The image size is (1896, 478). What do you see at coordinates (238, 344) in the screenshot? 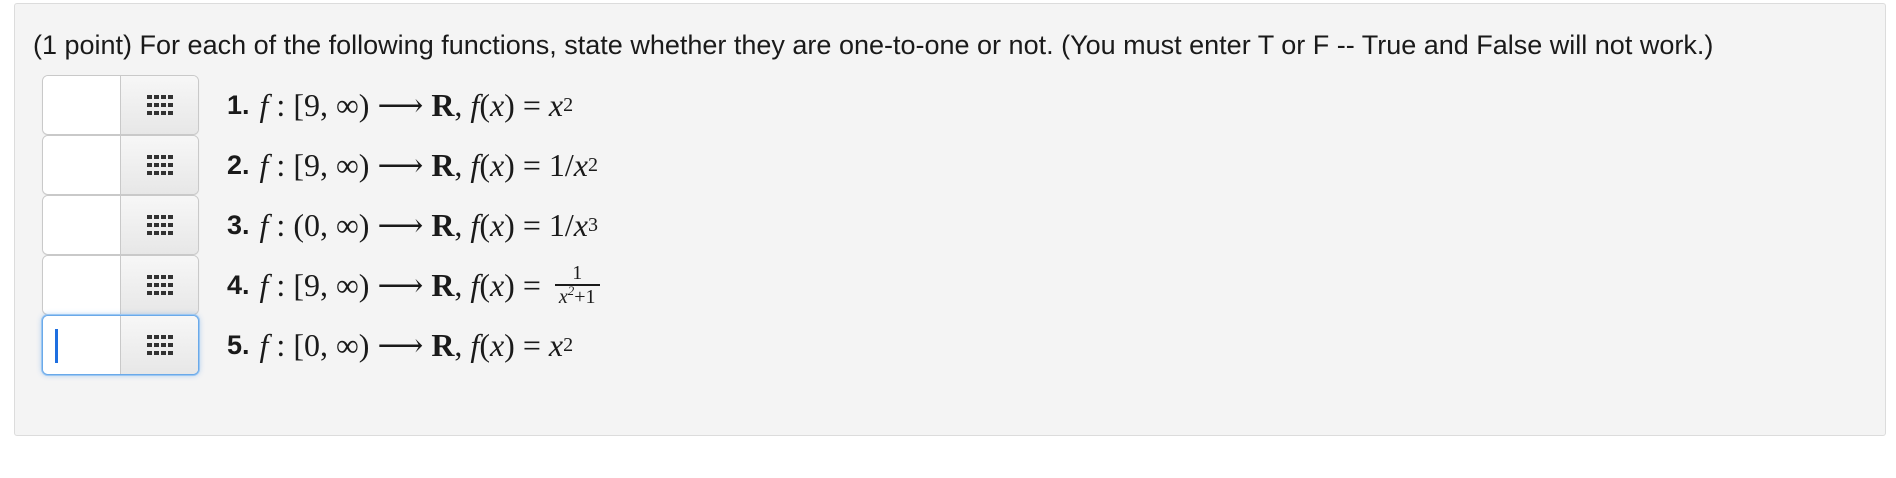
I see `question-number: 5.` at bounding box center [238, 344].